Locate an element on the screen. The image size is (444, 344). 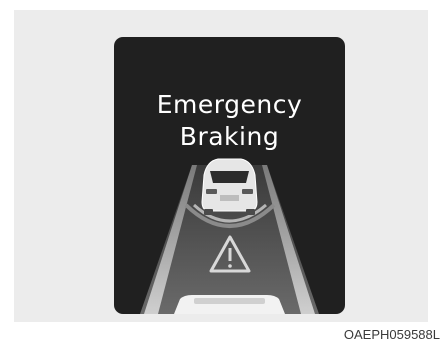
alert-title-line1: Emergency is located at coordinates (229, 104).